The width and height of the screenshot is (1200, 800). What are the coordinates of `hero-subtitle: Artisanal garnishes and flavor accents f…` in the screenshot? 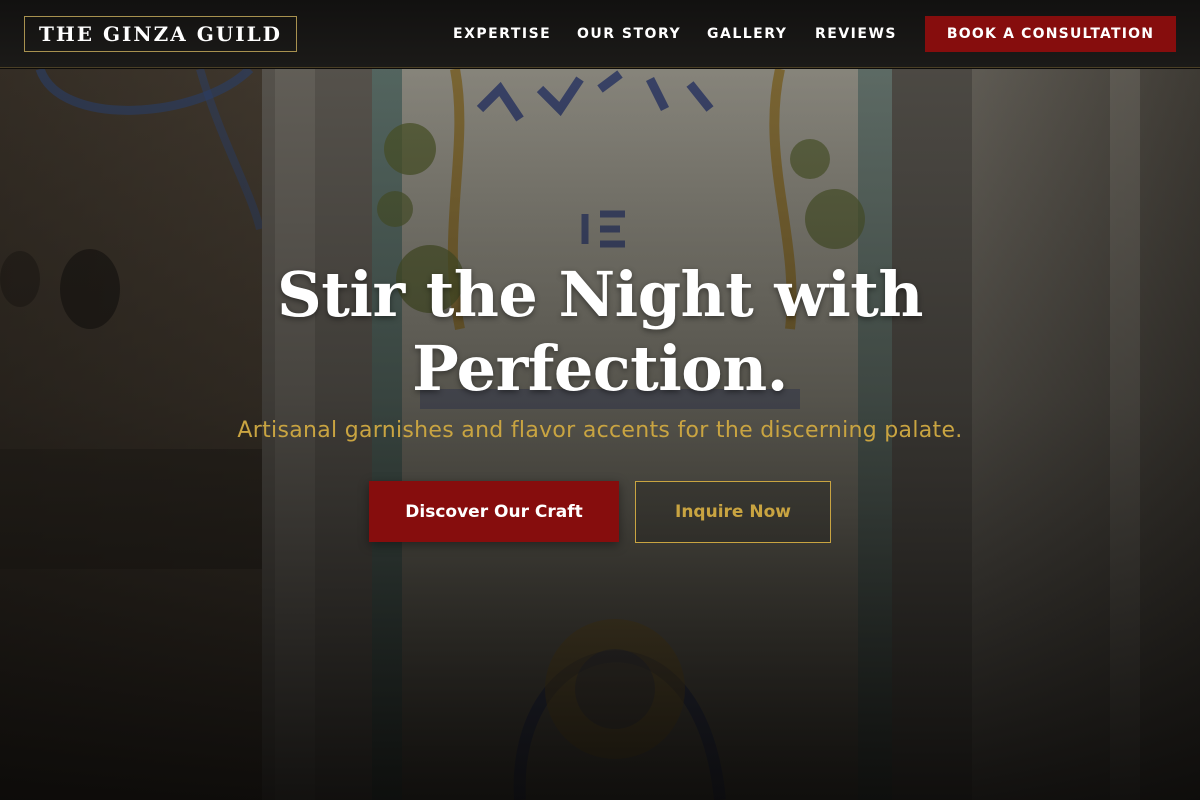 It's located at (600, 430).